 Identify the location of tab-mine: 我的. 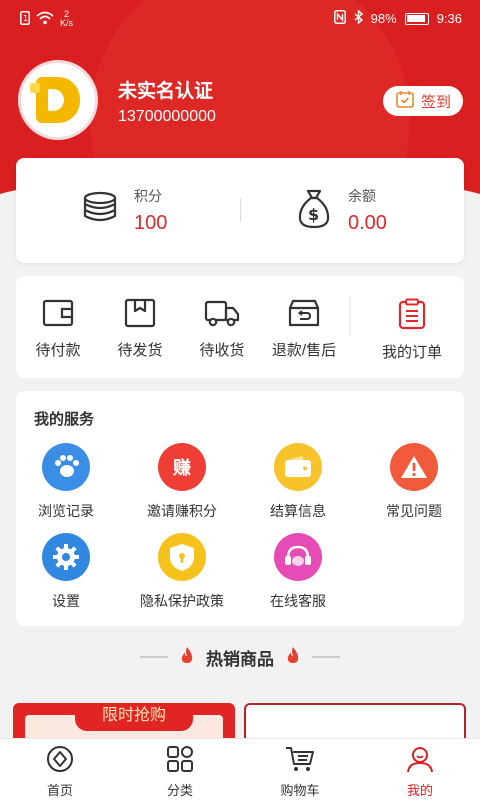
(420, 772).